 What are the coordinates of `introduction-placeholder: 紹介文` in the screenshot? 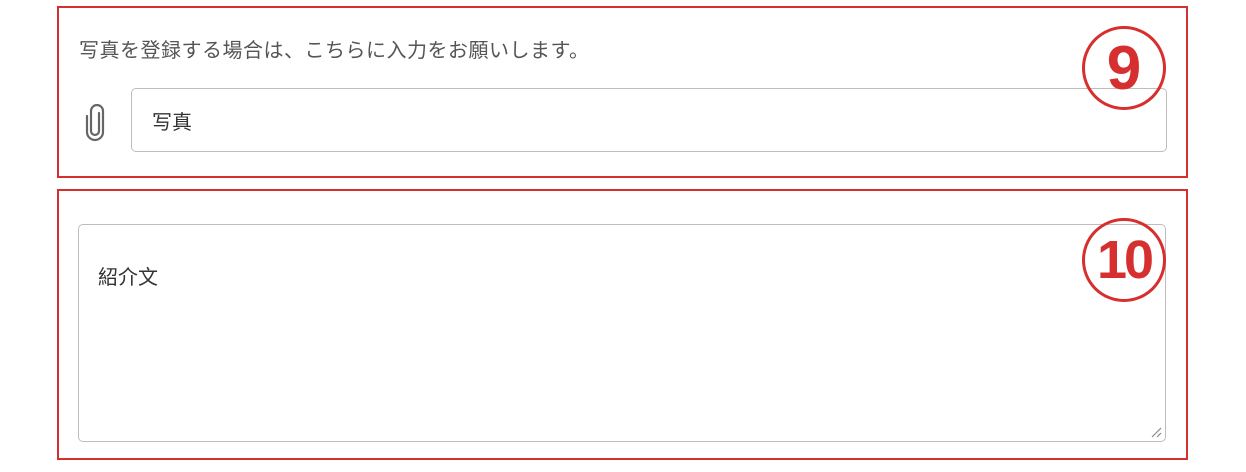 It's located at (128, 277).